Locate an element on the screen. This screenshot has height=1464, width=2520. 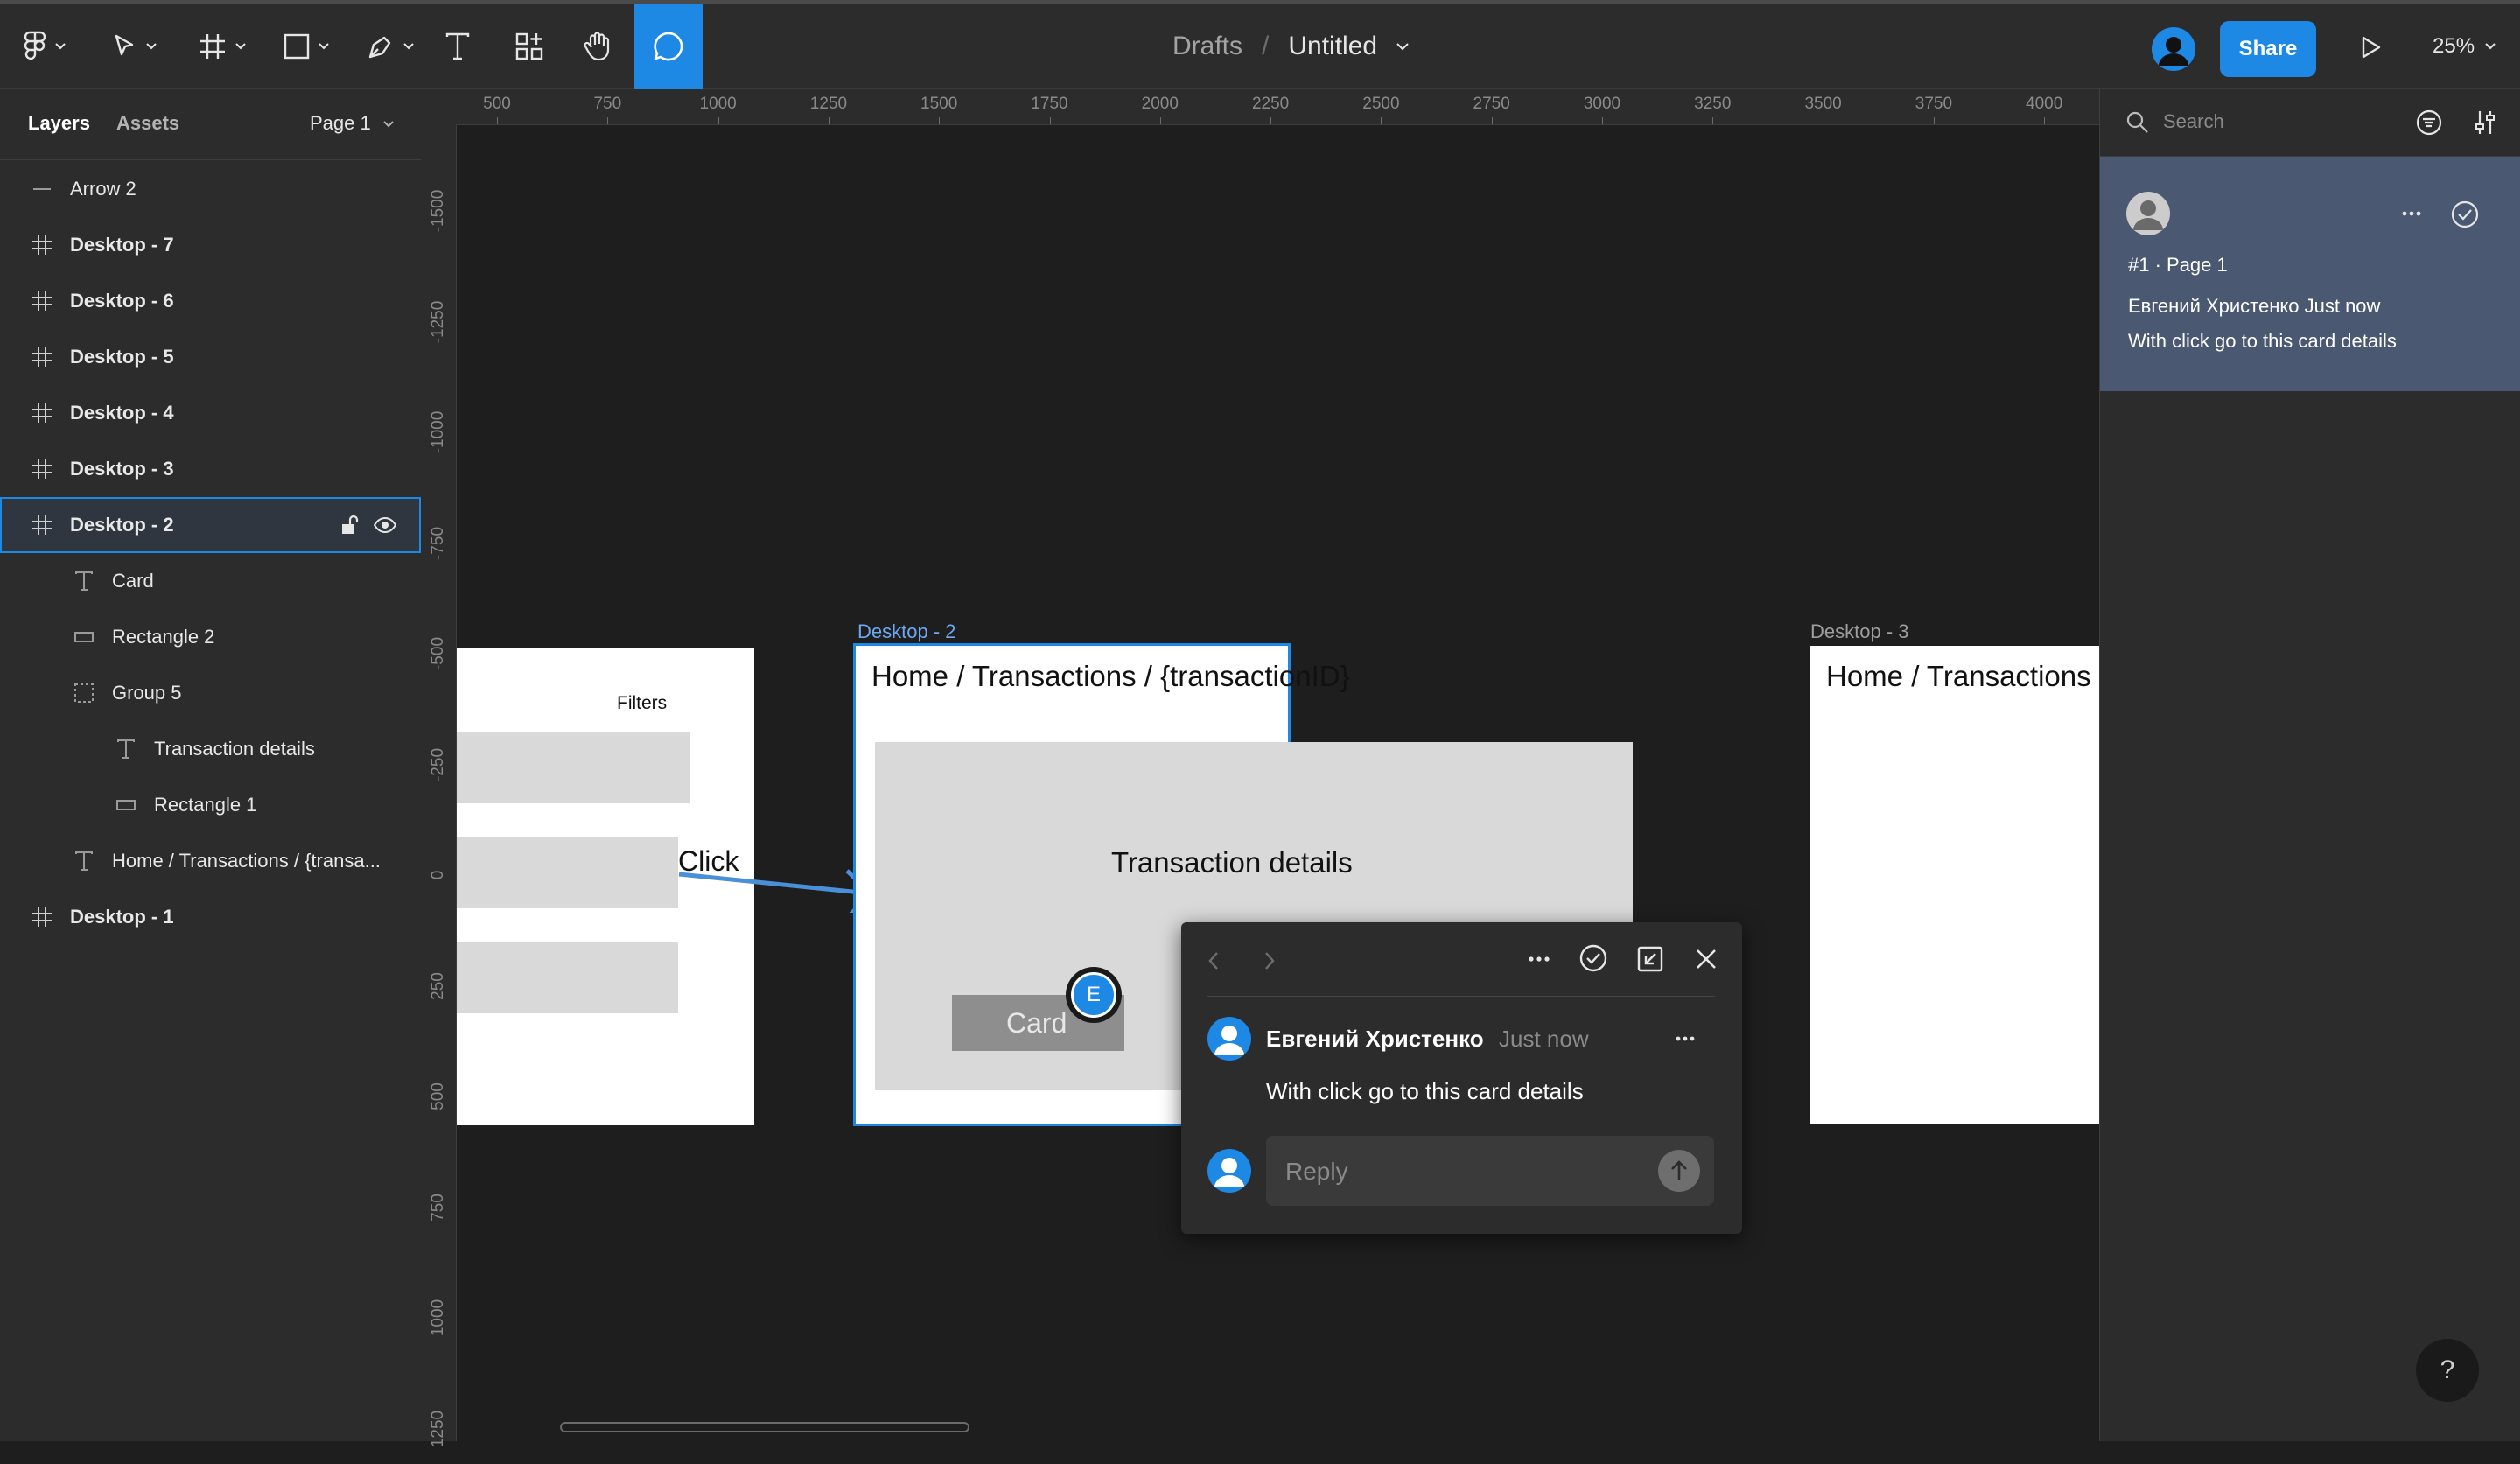
layer-rectangle-2: Rectangle 2 is located at coordinates (210, 637).